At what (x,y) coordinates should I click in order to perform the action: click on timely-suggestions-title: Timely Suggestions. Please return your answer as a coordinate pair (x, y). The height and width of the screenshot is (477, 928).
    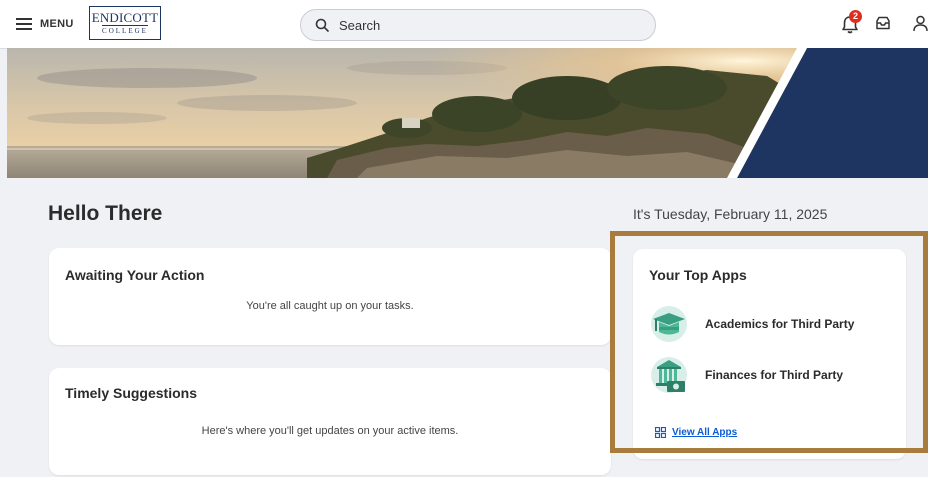
    Looking at the image, I should click on (131, 393).